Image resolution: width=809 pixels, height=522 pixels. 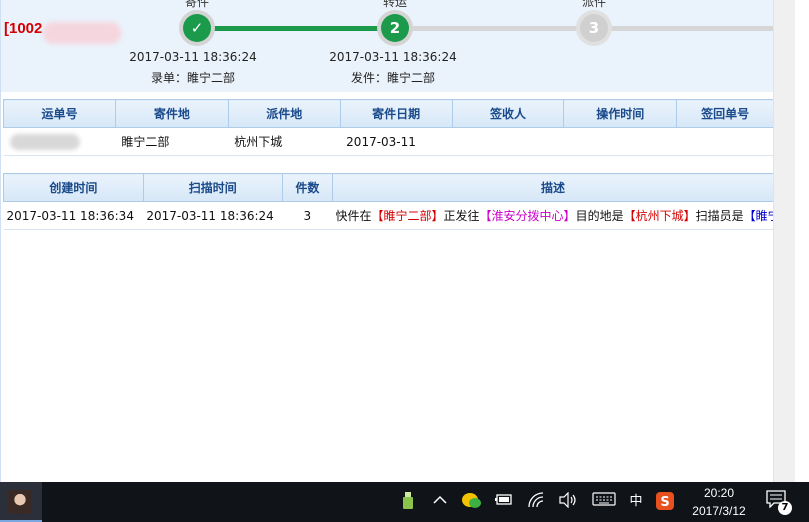 I want to click on step-2-time: 2017-03-11 18:36:24, so click(x=393, y=57).